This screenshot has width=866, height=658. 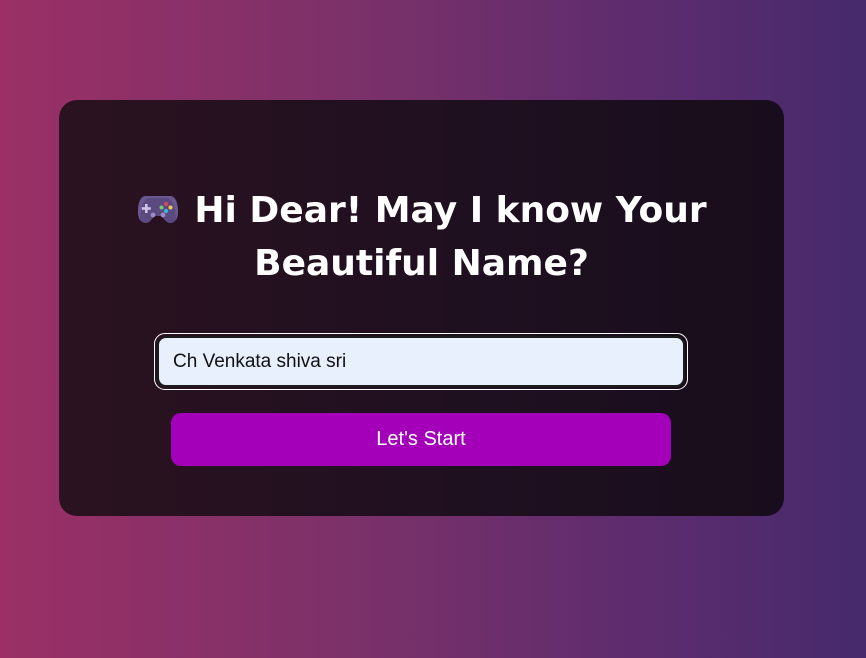 I want to click on name-field, so click(x=421, y=361).